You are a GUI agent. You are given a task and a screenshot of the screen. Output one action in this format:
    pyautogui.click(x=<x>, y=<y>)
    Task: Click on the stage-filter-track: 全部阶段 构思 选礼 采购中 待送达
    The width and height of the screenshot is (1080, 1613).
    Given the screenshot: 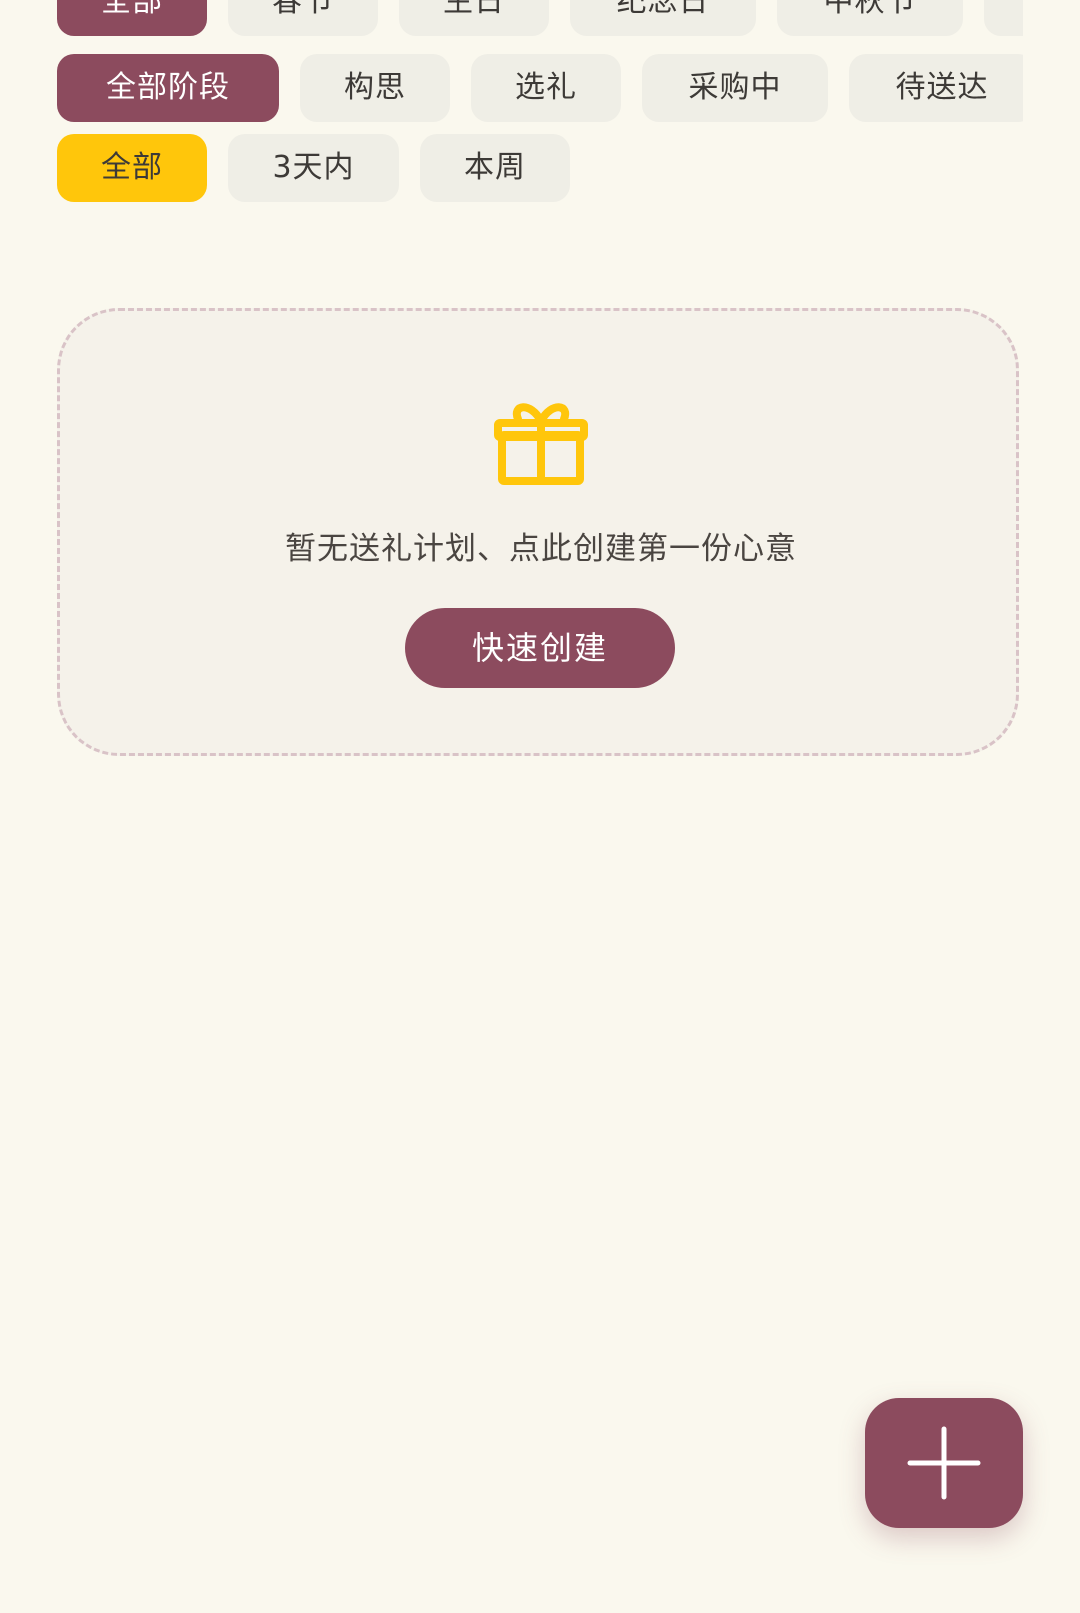 What is the action you would take?
    pyautogui.click(x=540, y=88)
    